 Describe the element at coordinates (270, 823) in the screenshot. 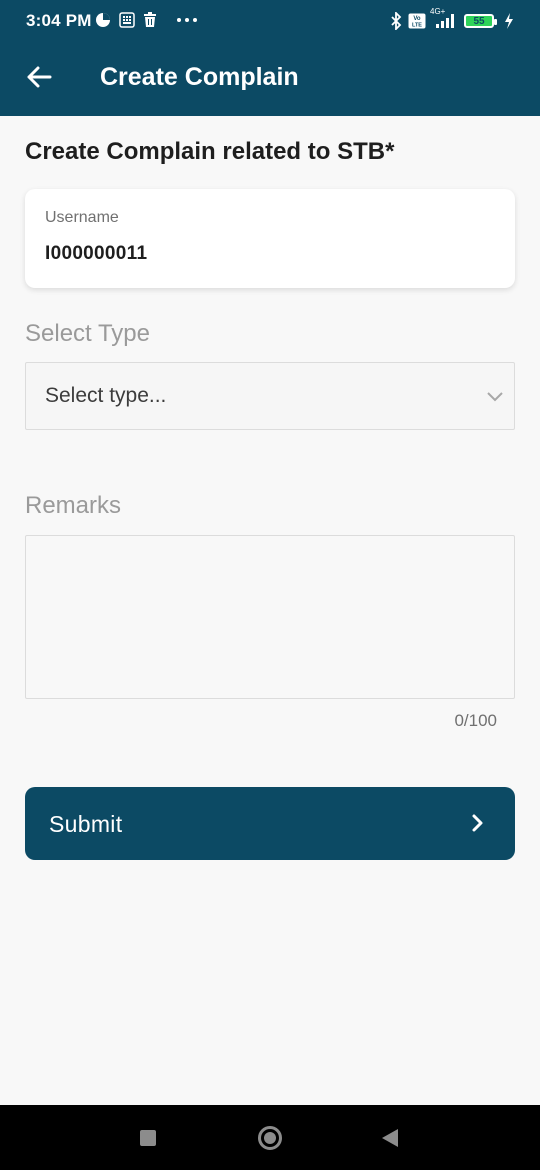

I see `submit-button: Submit` at that location.